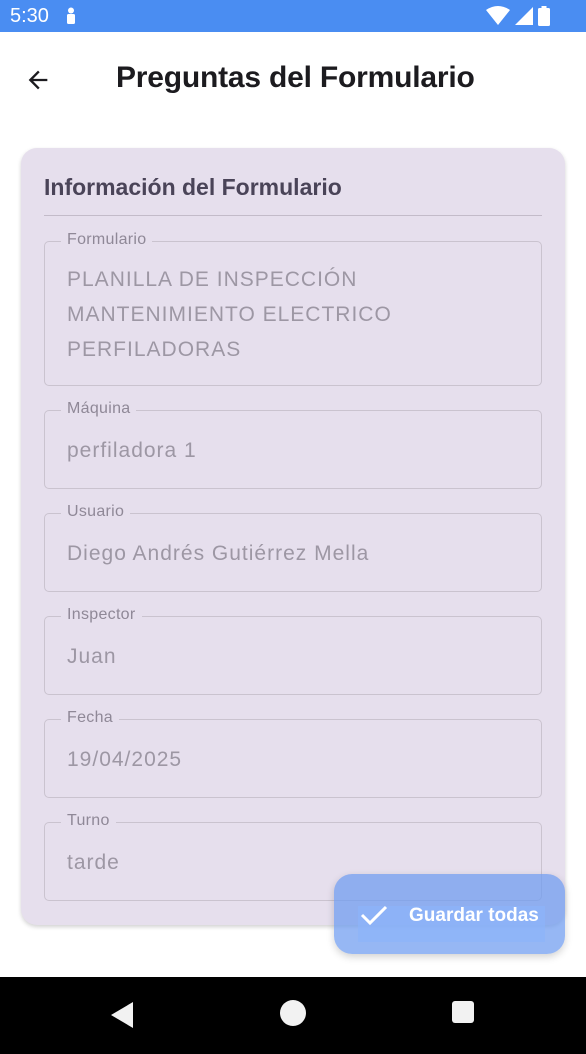 The width and height of the screenshot is (586, 1054). I want to click on usuario-field: Usuario Diego Andrés Gutiérrez Mella, so click(293, 547).